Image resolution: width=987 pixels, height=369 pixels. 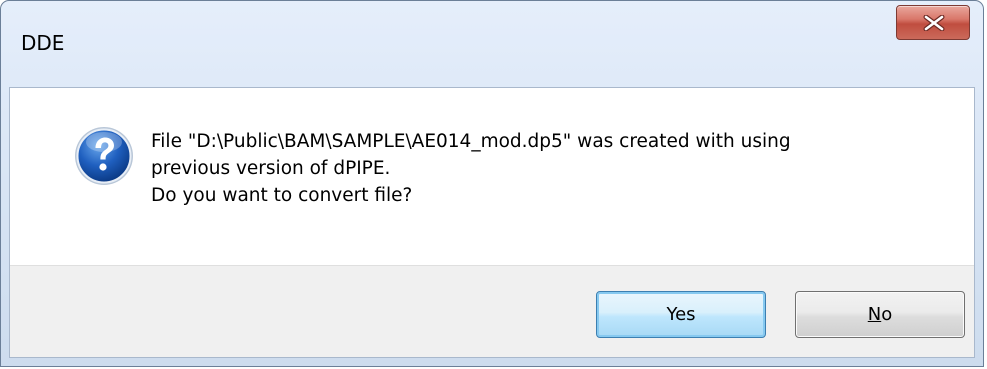 I want to click on no-mnemonic: N, so click(x=874, y=314).